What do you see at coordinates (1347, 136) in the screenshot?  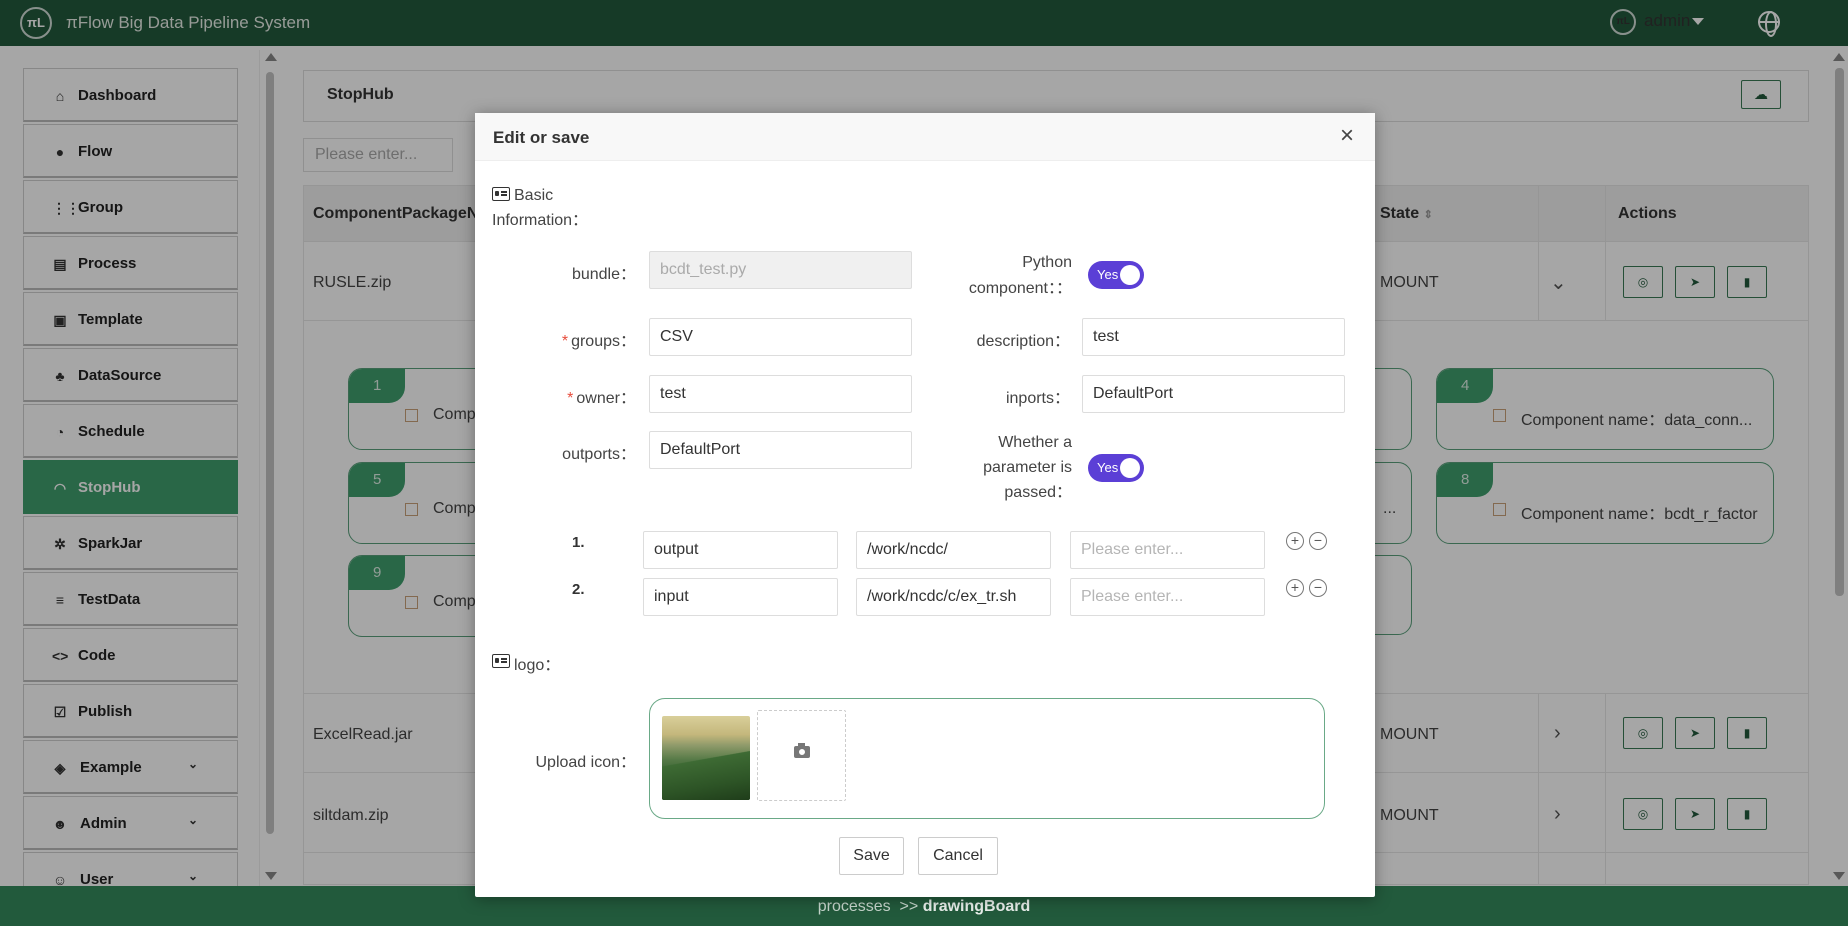 I see `close-icon: ×` at bounding box center [1347, 136].